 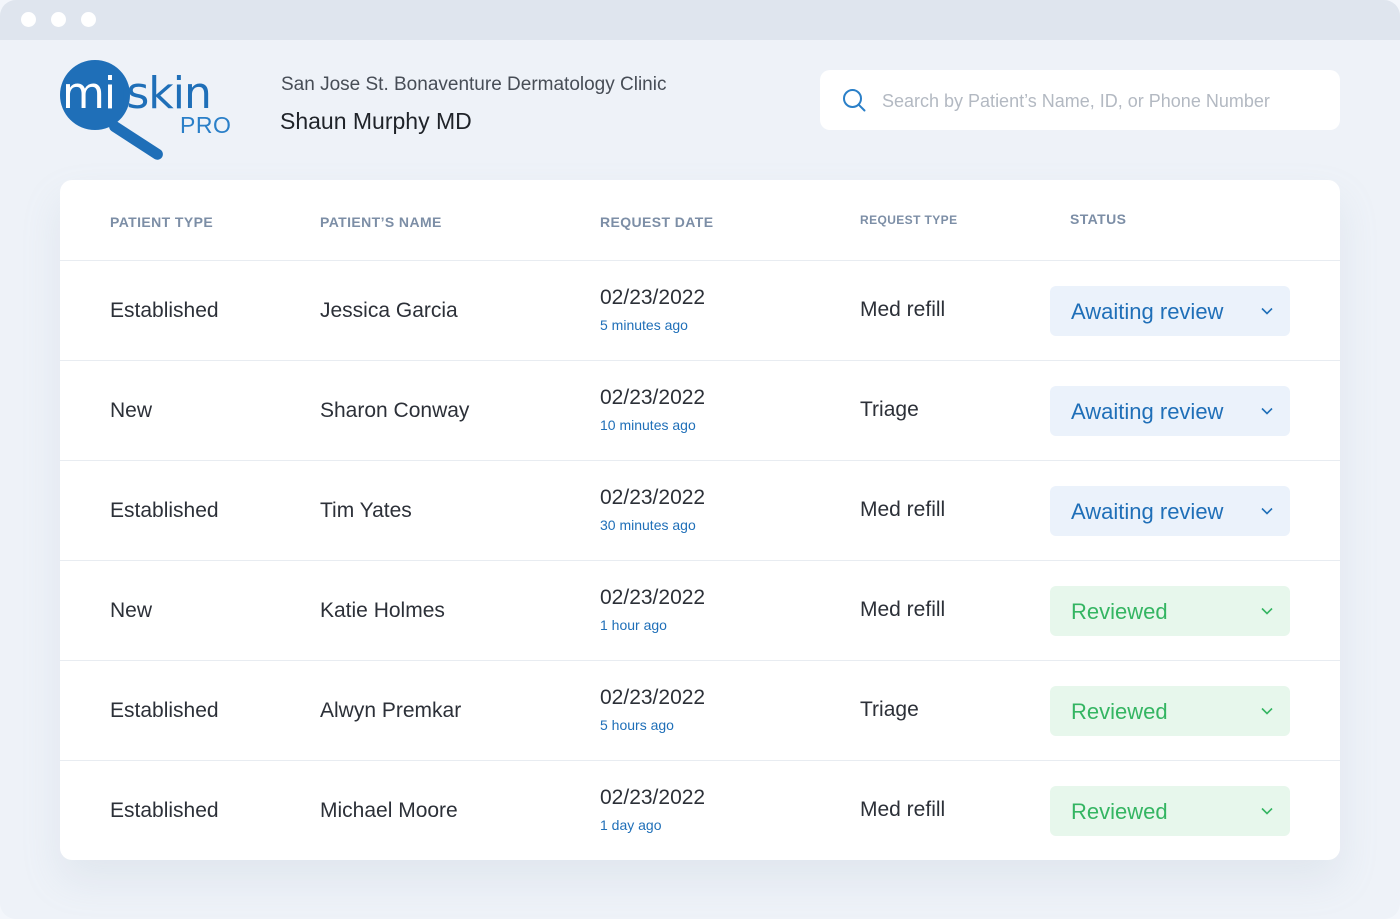 What do you see at coordinates (366, 510) in the screenshot?
I see `patient-name-cell: Tim Yates` at bounding box center [366, 510].